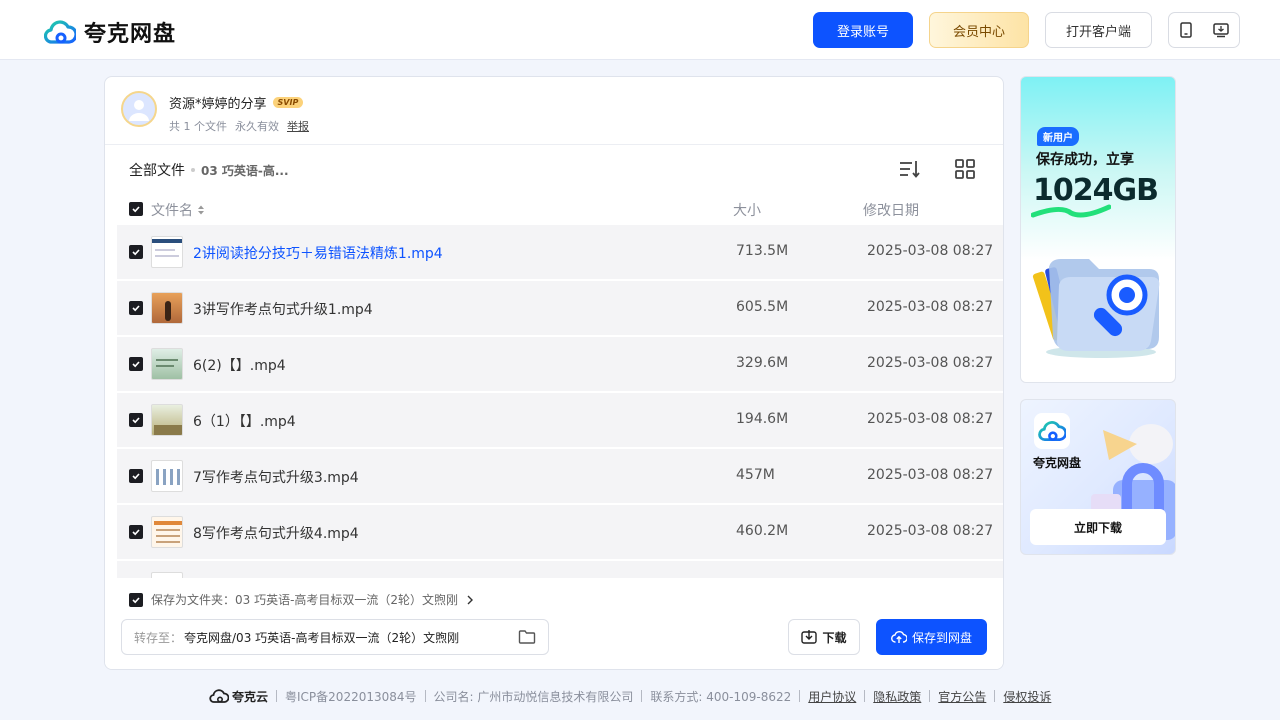 The height and width of the screenshot is (720, 1280). Describe the element at coordinates (554, 144) in the screenshot. I see `divider` at that location.